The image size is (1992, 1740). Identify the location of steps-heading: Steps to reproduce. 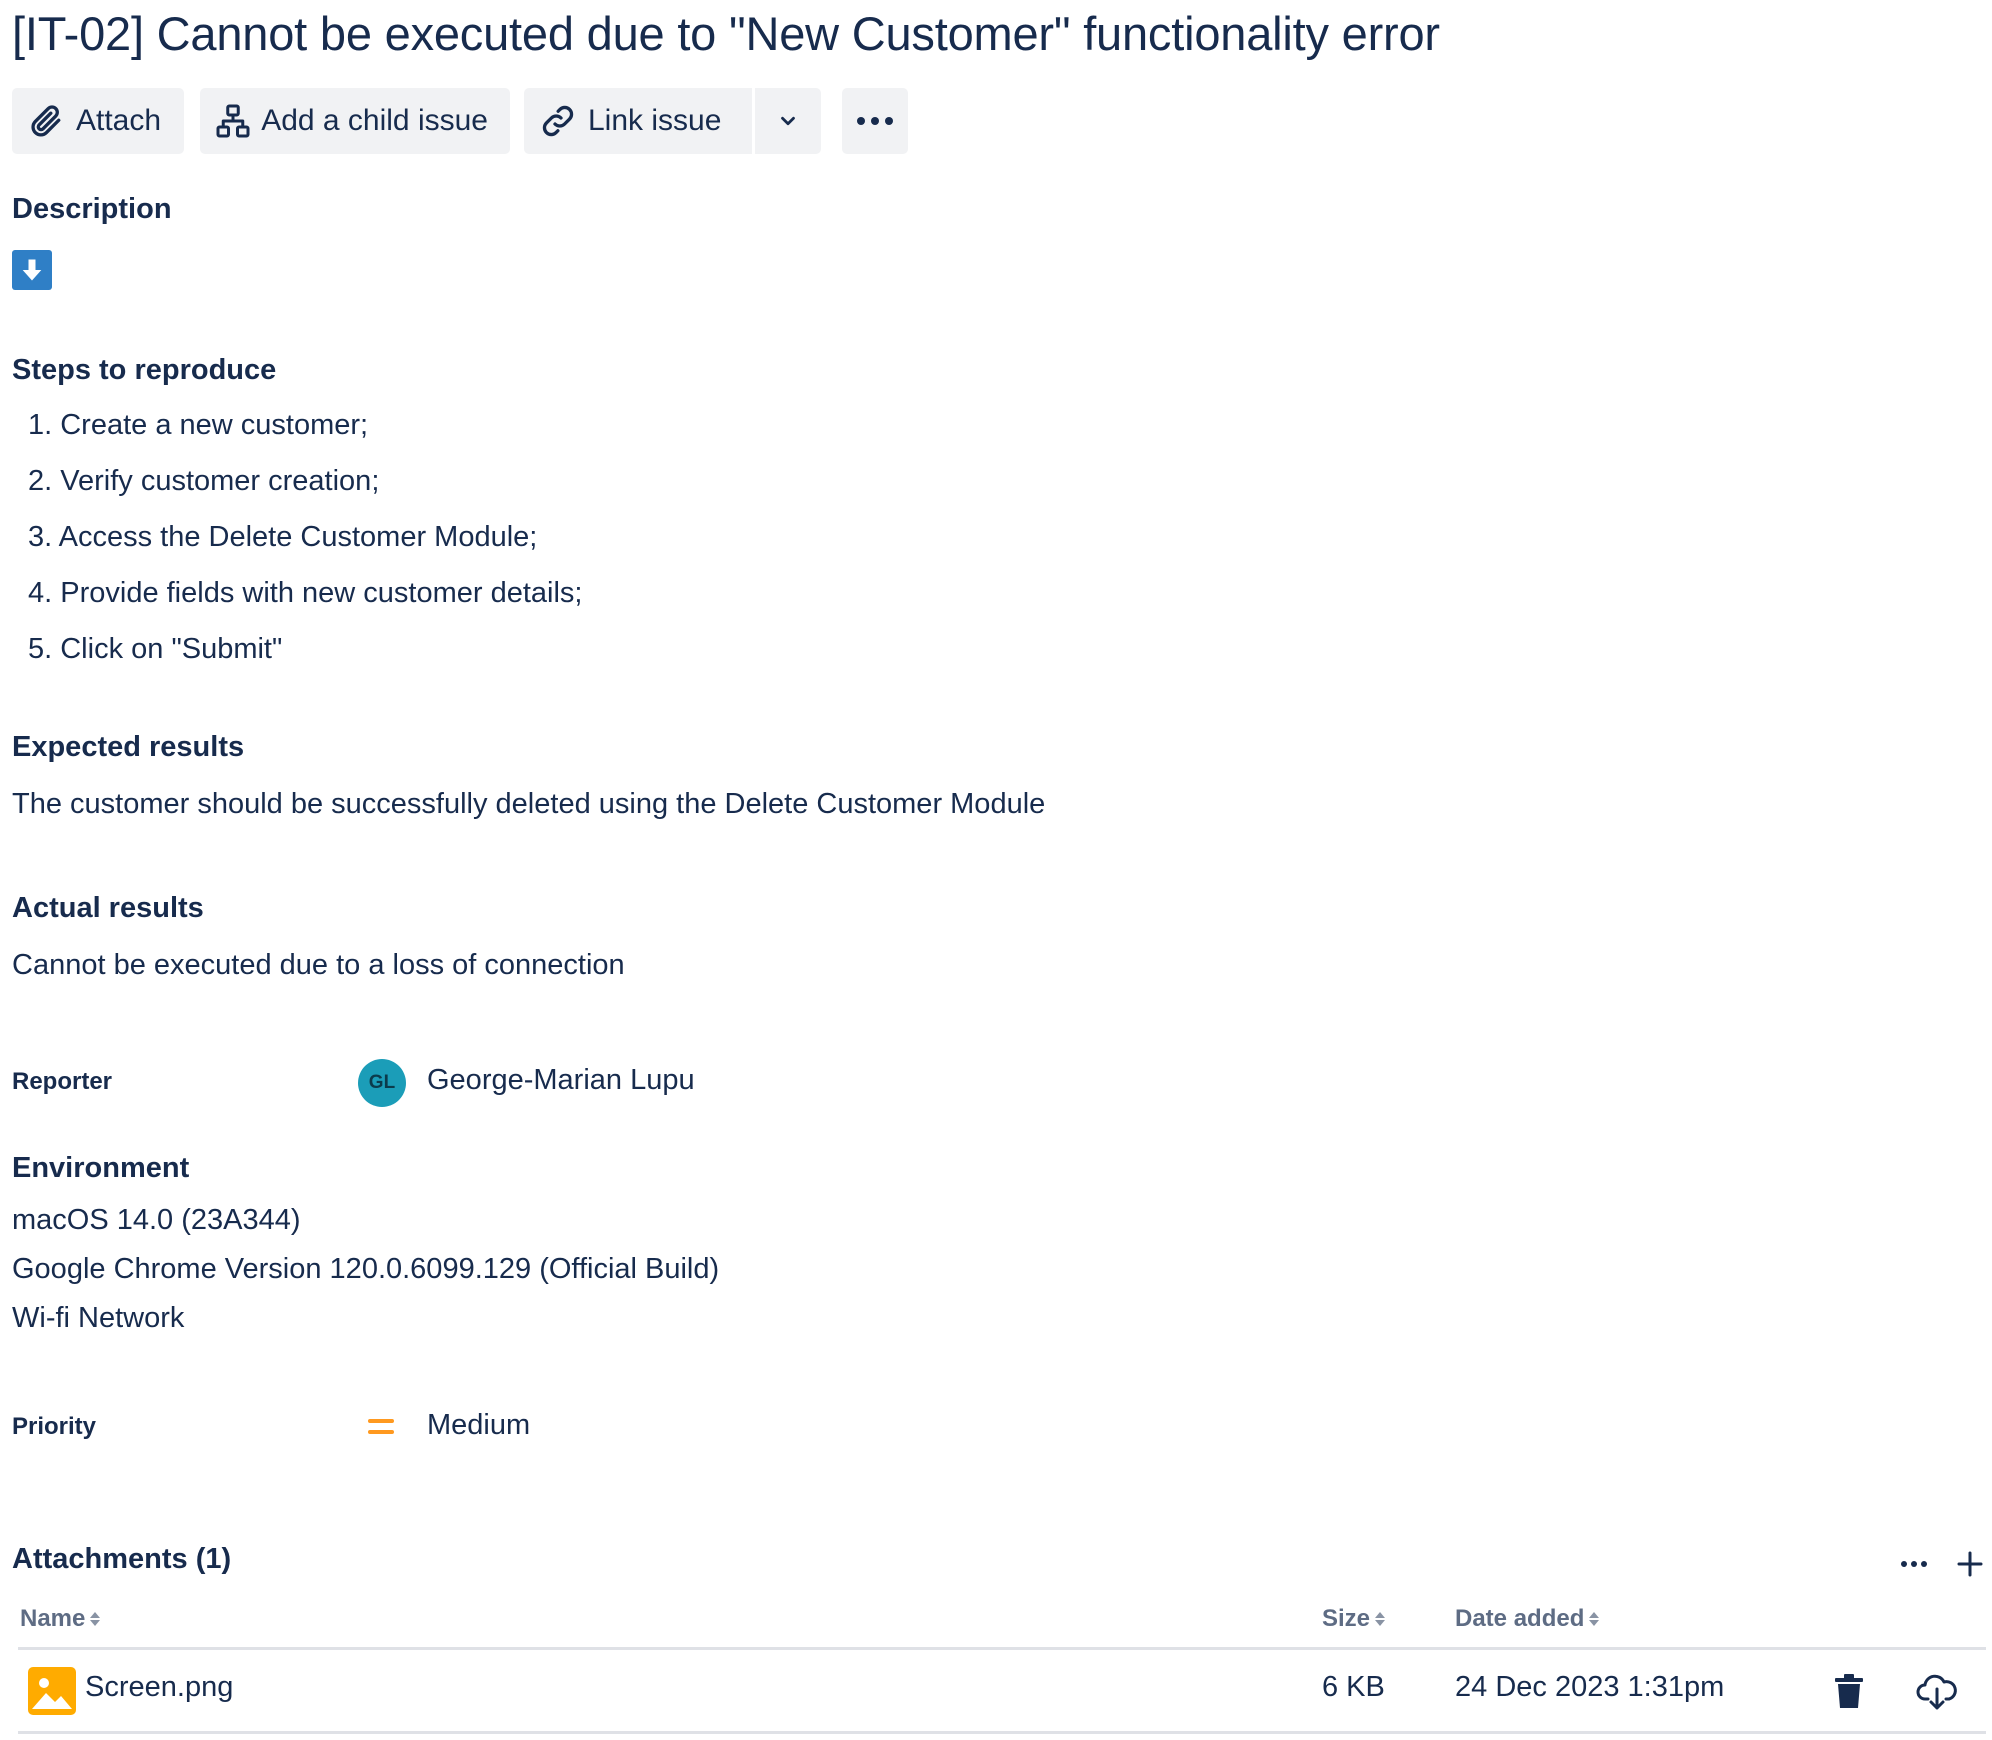
(144, 370).